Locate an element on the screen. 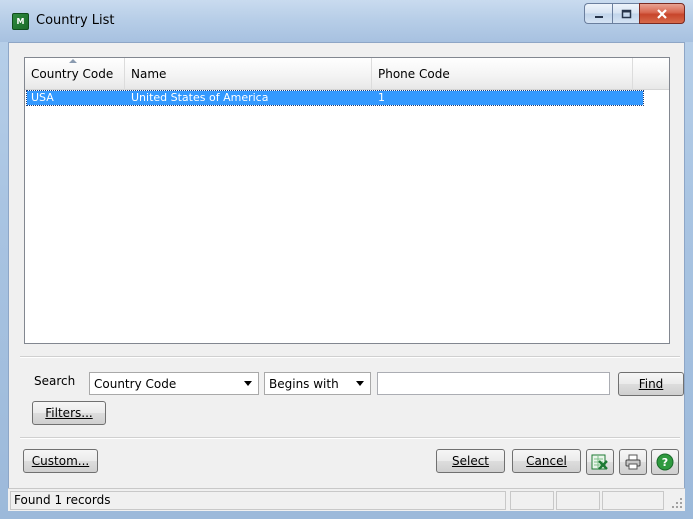 This screenshot has height=519, width=693. print-icon is located at coordinates (633, 462).